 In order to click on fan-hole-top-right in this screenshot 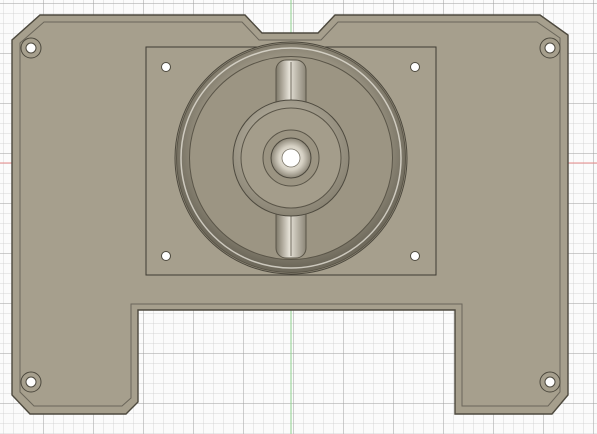, I will do `click(415, 67)`.